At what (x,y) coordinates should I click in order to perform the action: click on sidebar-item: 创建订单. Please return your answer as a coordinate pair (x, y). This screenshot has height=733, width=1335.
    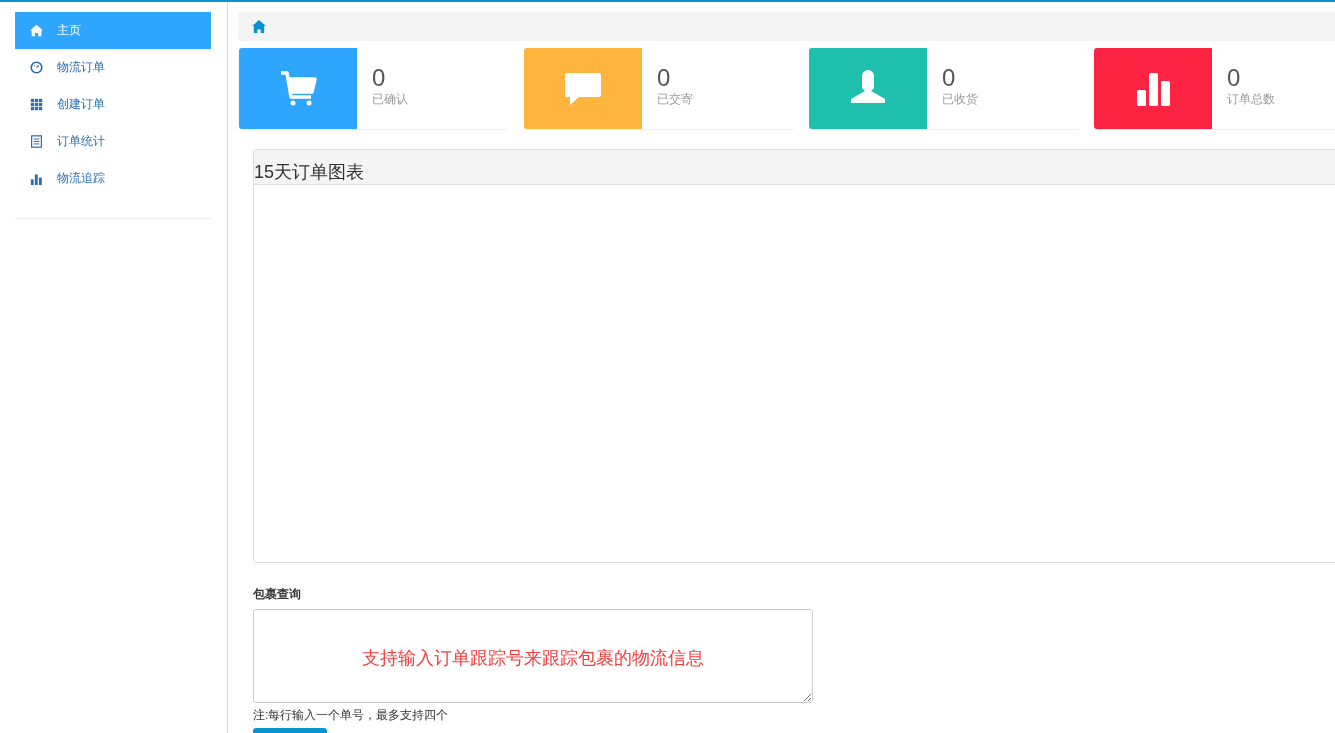
    Looking at the image, I should click on (113, 104).